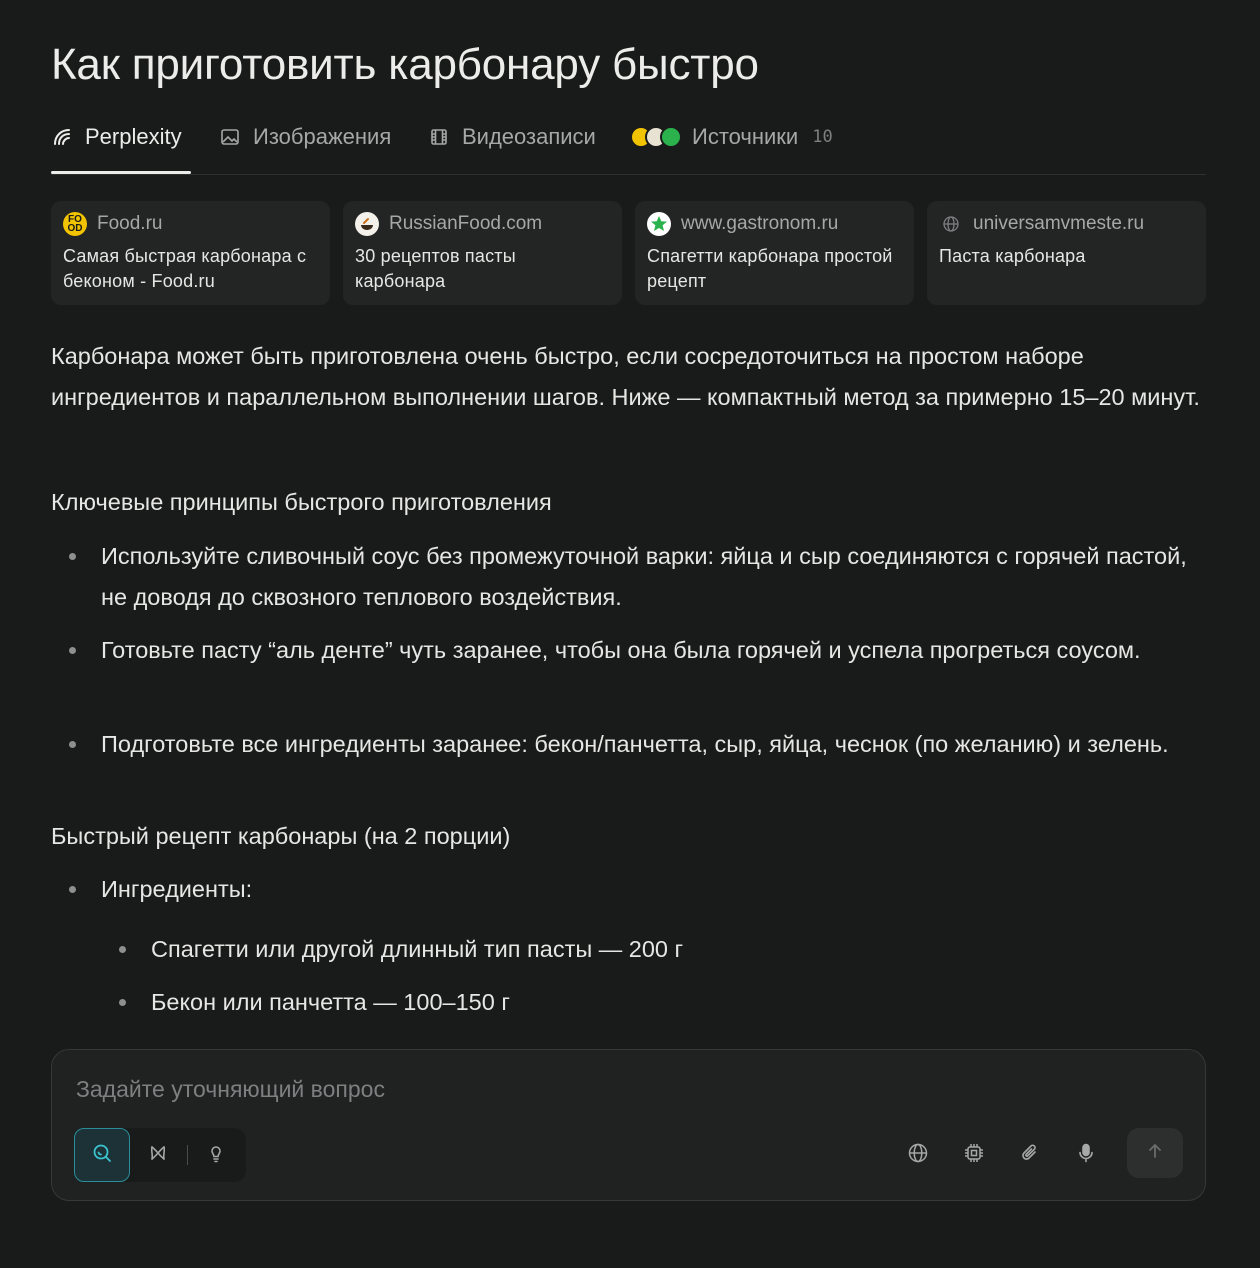  Describe the element at coordinates (367, 224) in the screenshot. I see `russianfood-logo-icon` at that location.